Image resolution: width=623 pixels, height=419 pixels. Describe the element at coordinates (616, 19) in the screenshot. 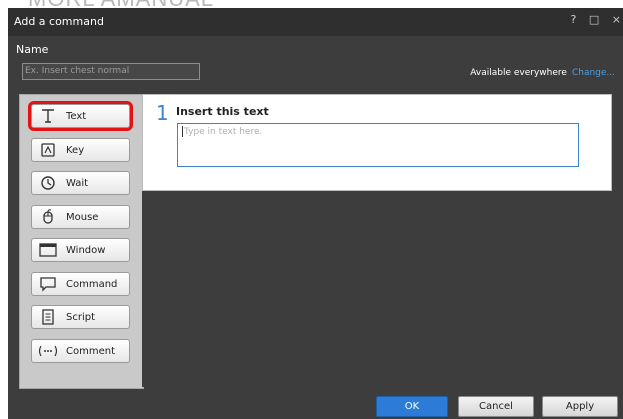

I see `close-icon: ×` at that location.